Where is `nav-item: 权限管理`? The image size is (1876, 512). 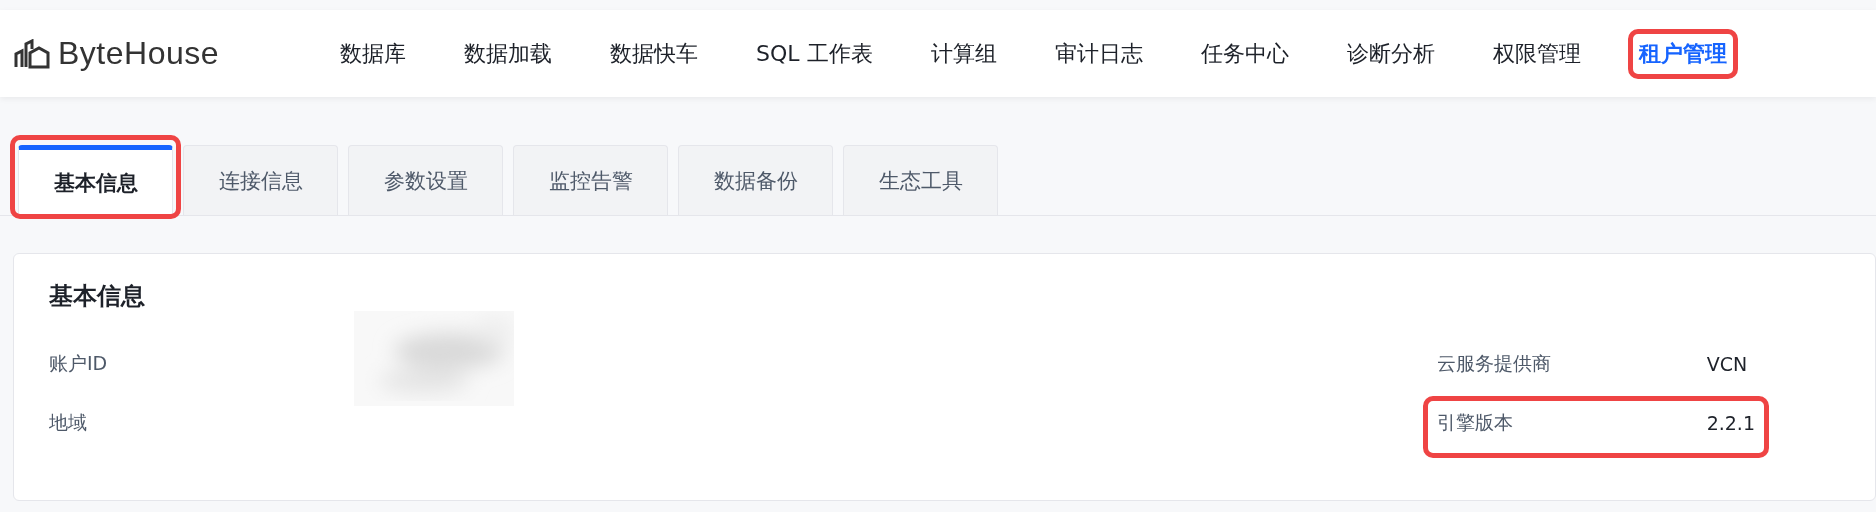 nav-item: 权限管理 is located at coordinates (1536, 53).